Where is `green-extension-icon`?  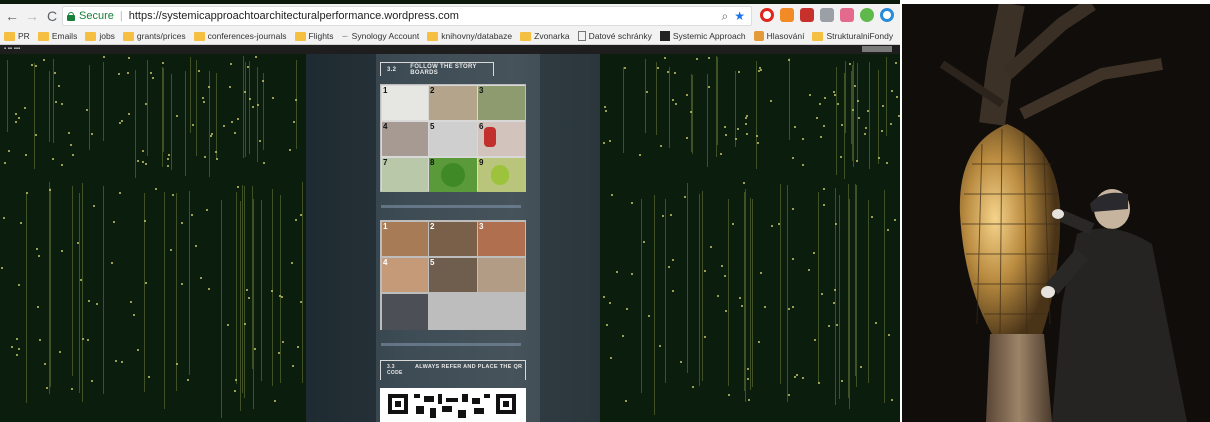
green-extension-icon is located at coordinates (867, 15).